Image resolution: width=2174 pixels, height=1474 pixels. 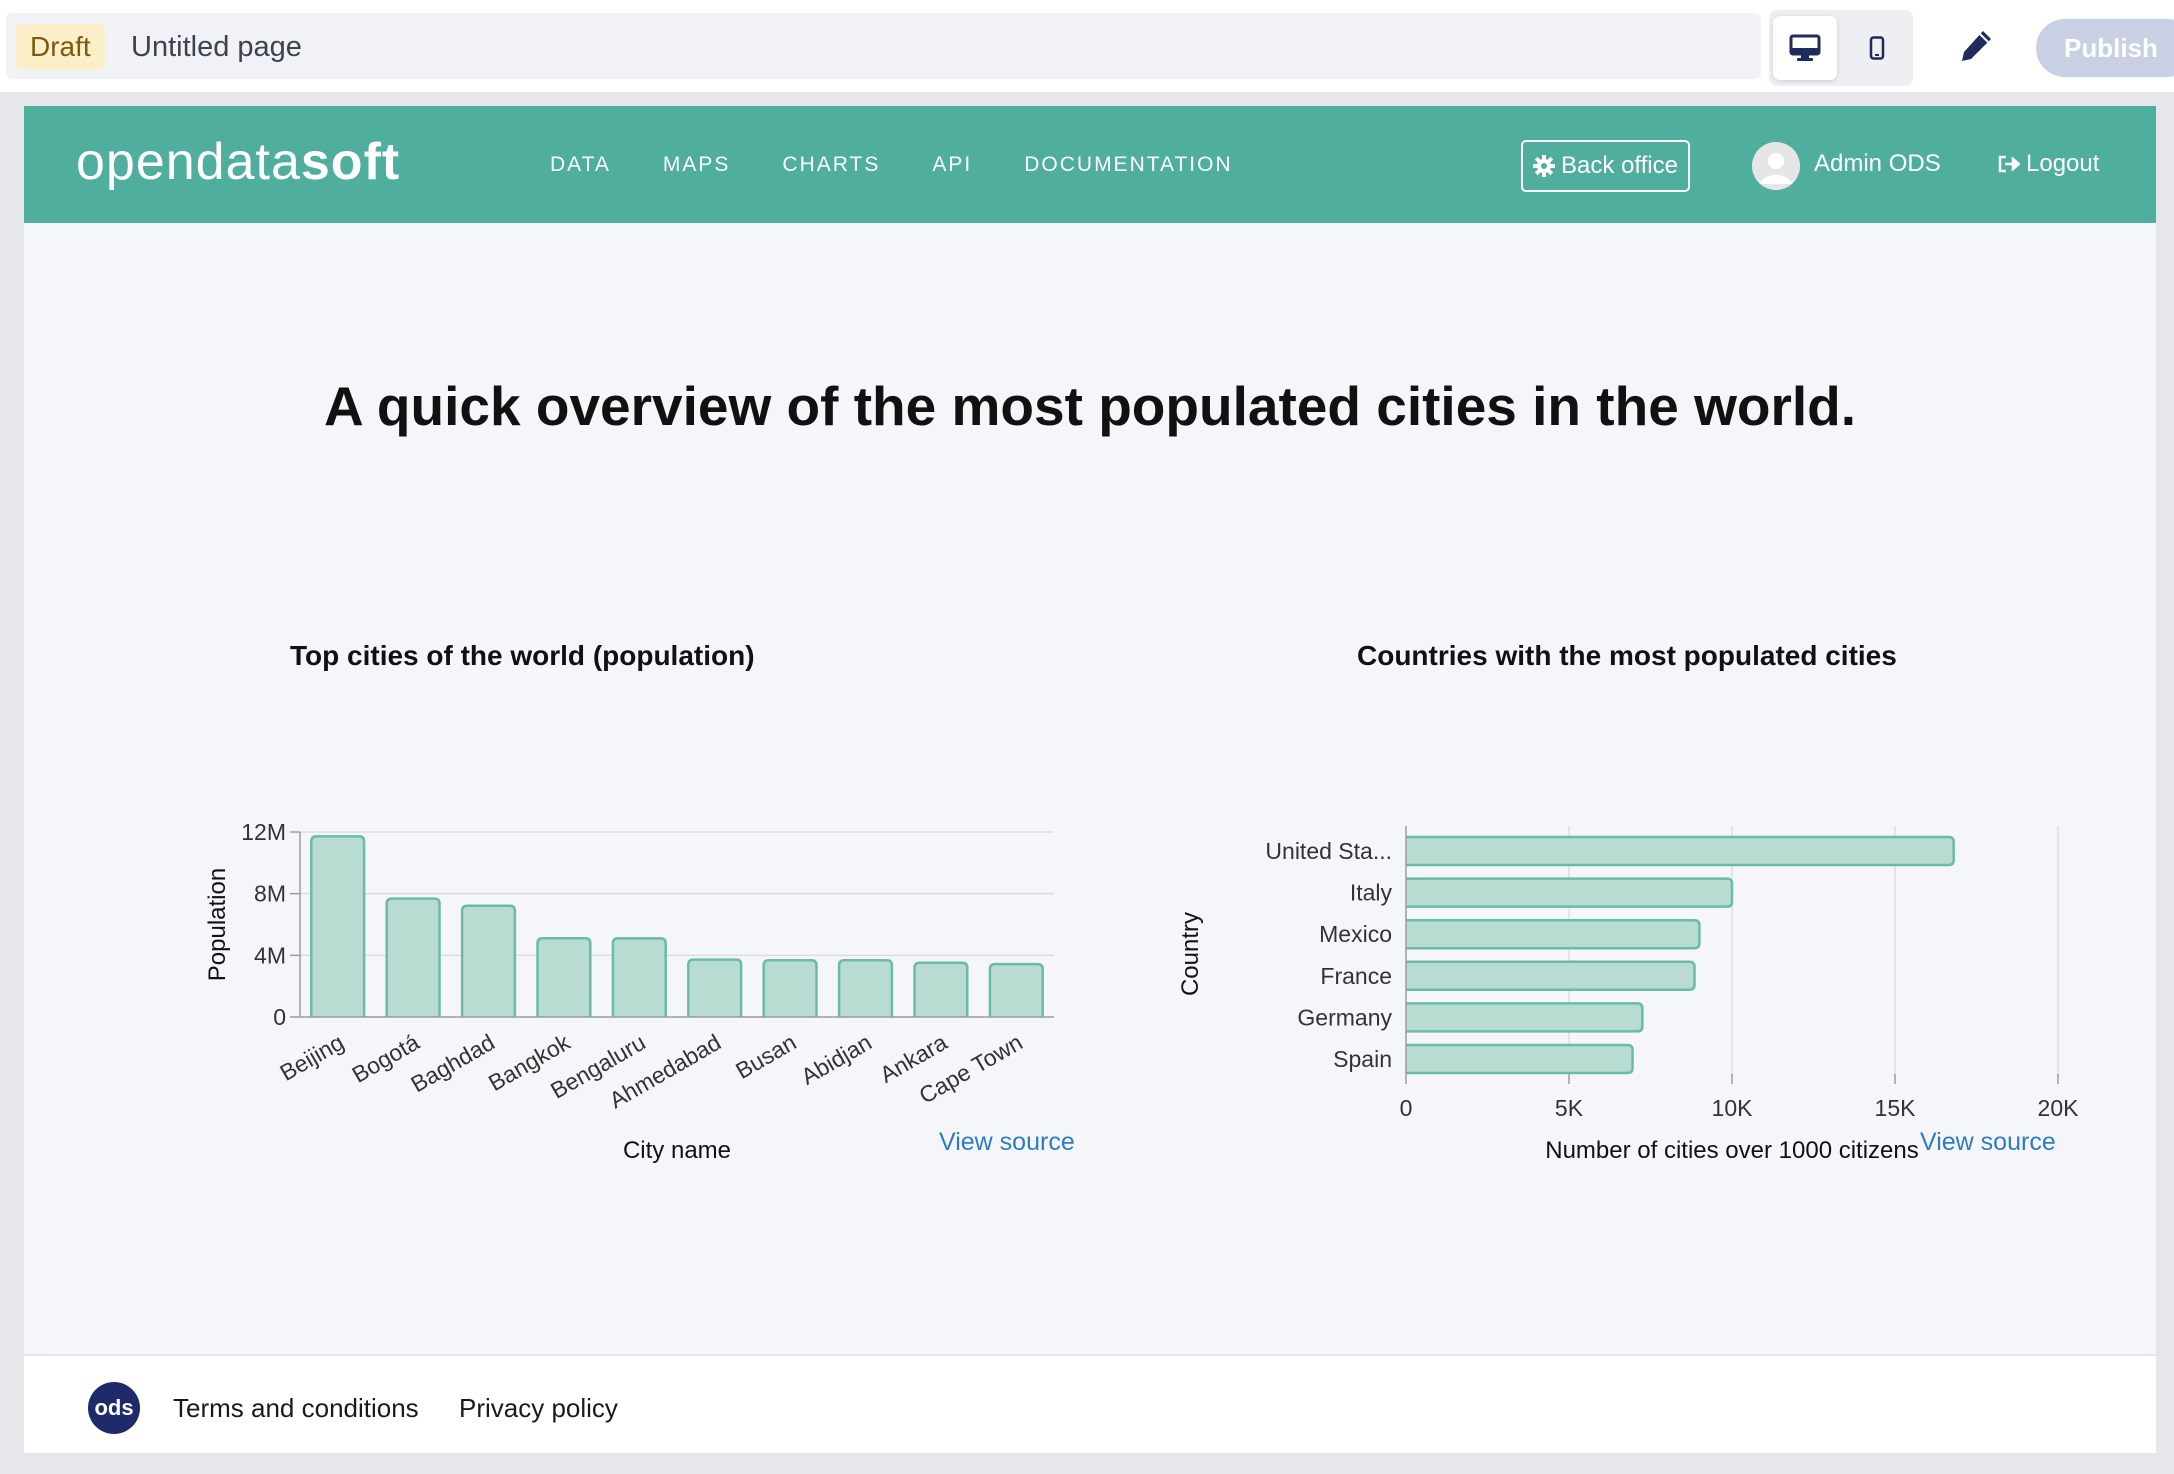 I want to click on x-tick-label: 0, so click(x=1406, y=1108).